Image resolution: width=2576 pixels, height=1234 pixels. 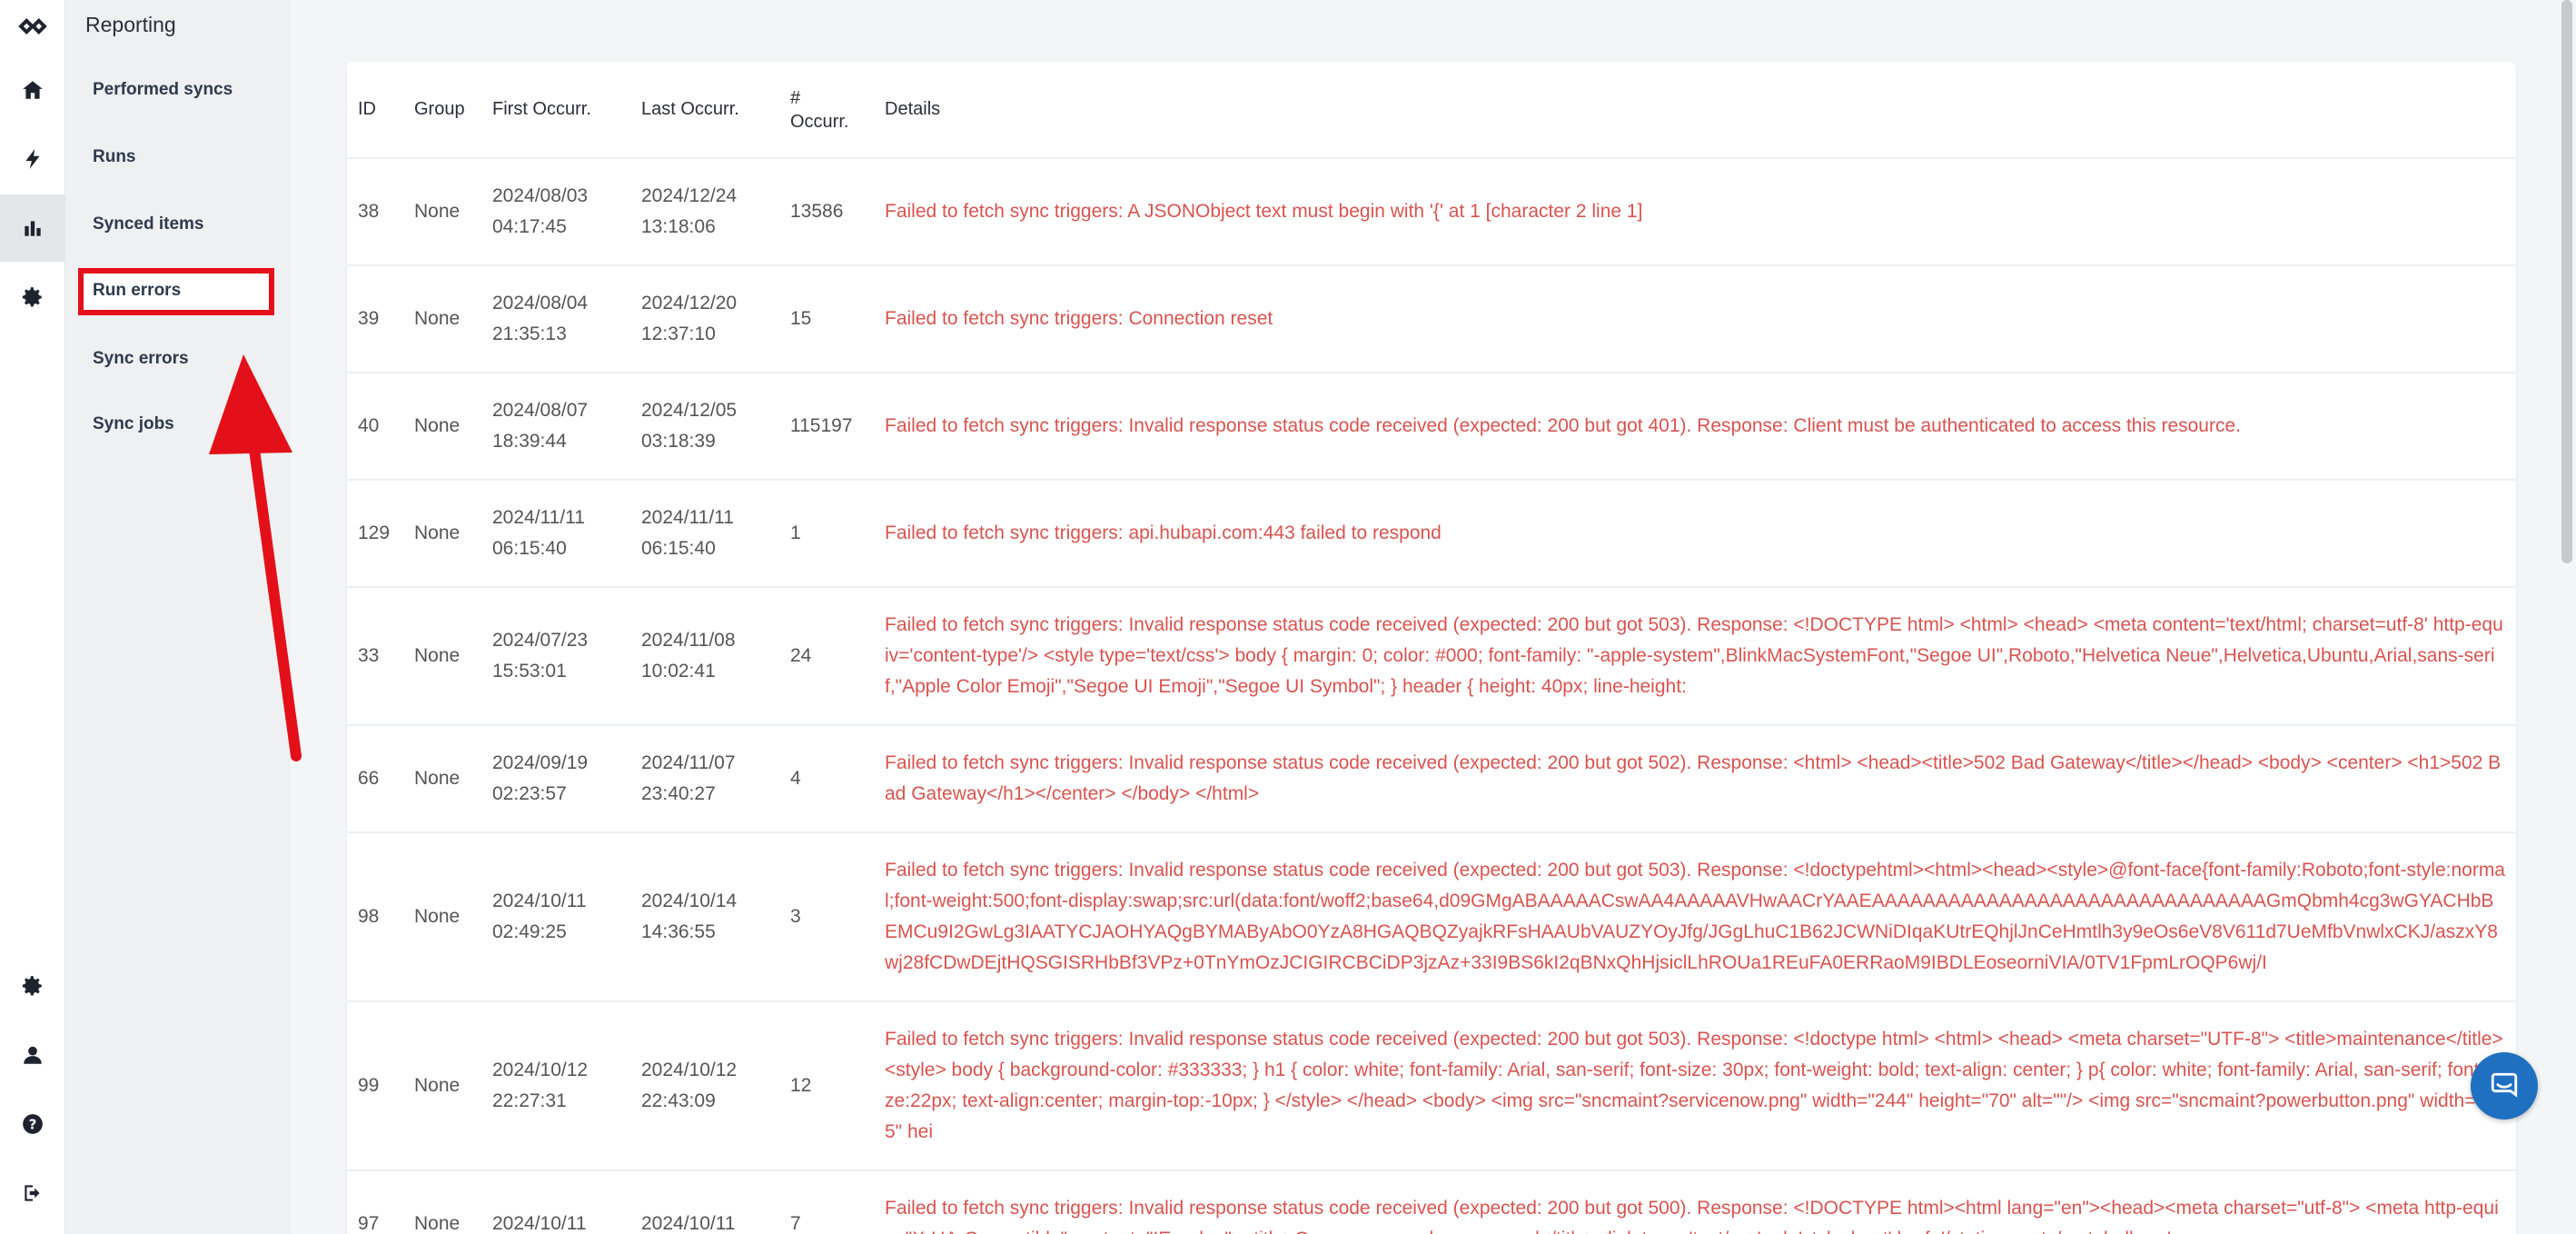 I want to click on cell-id: 98, so click(x=375, y=917).